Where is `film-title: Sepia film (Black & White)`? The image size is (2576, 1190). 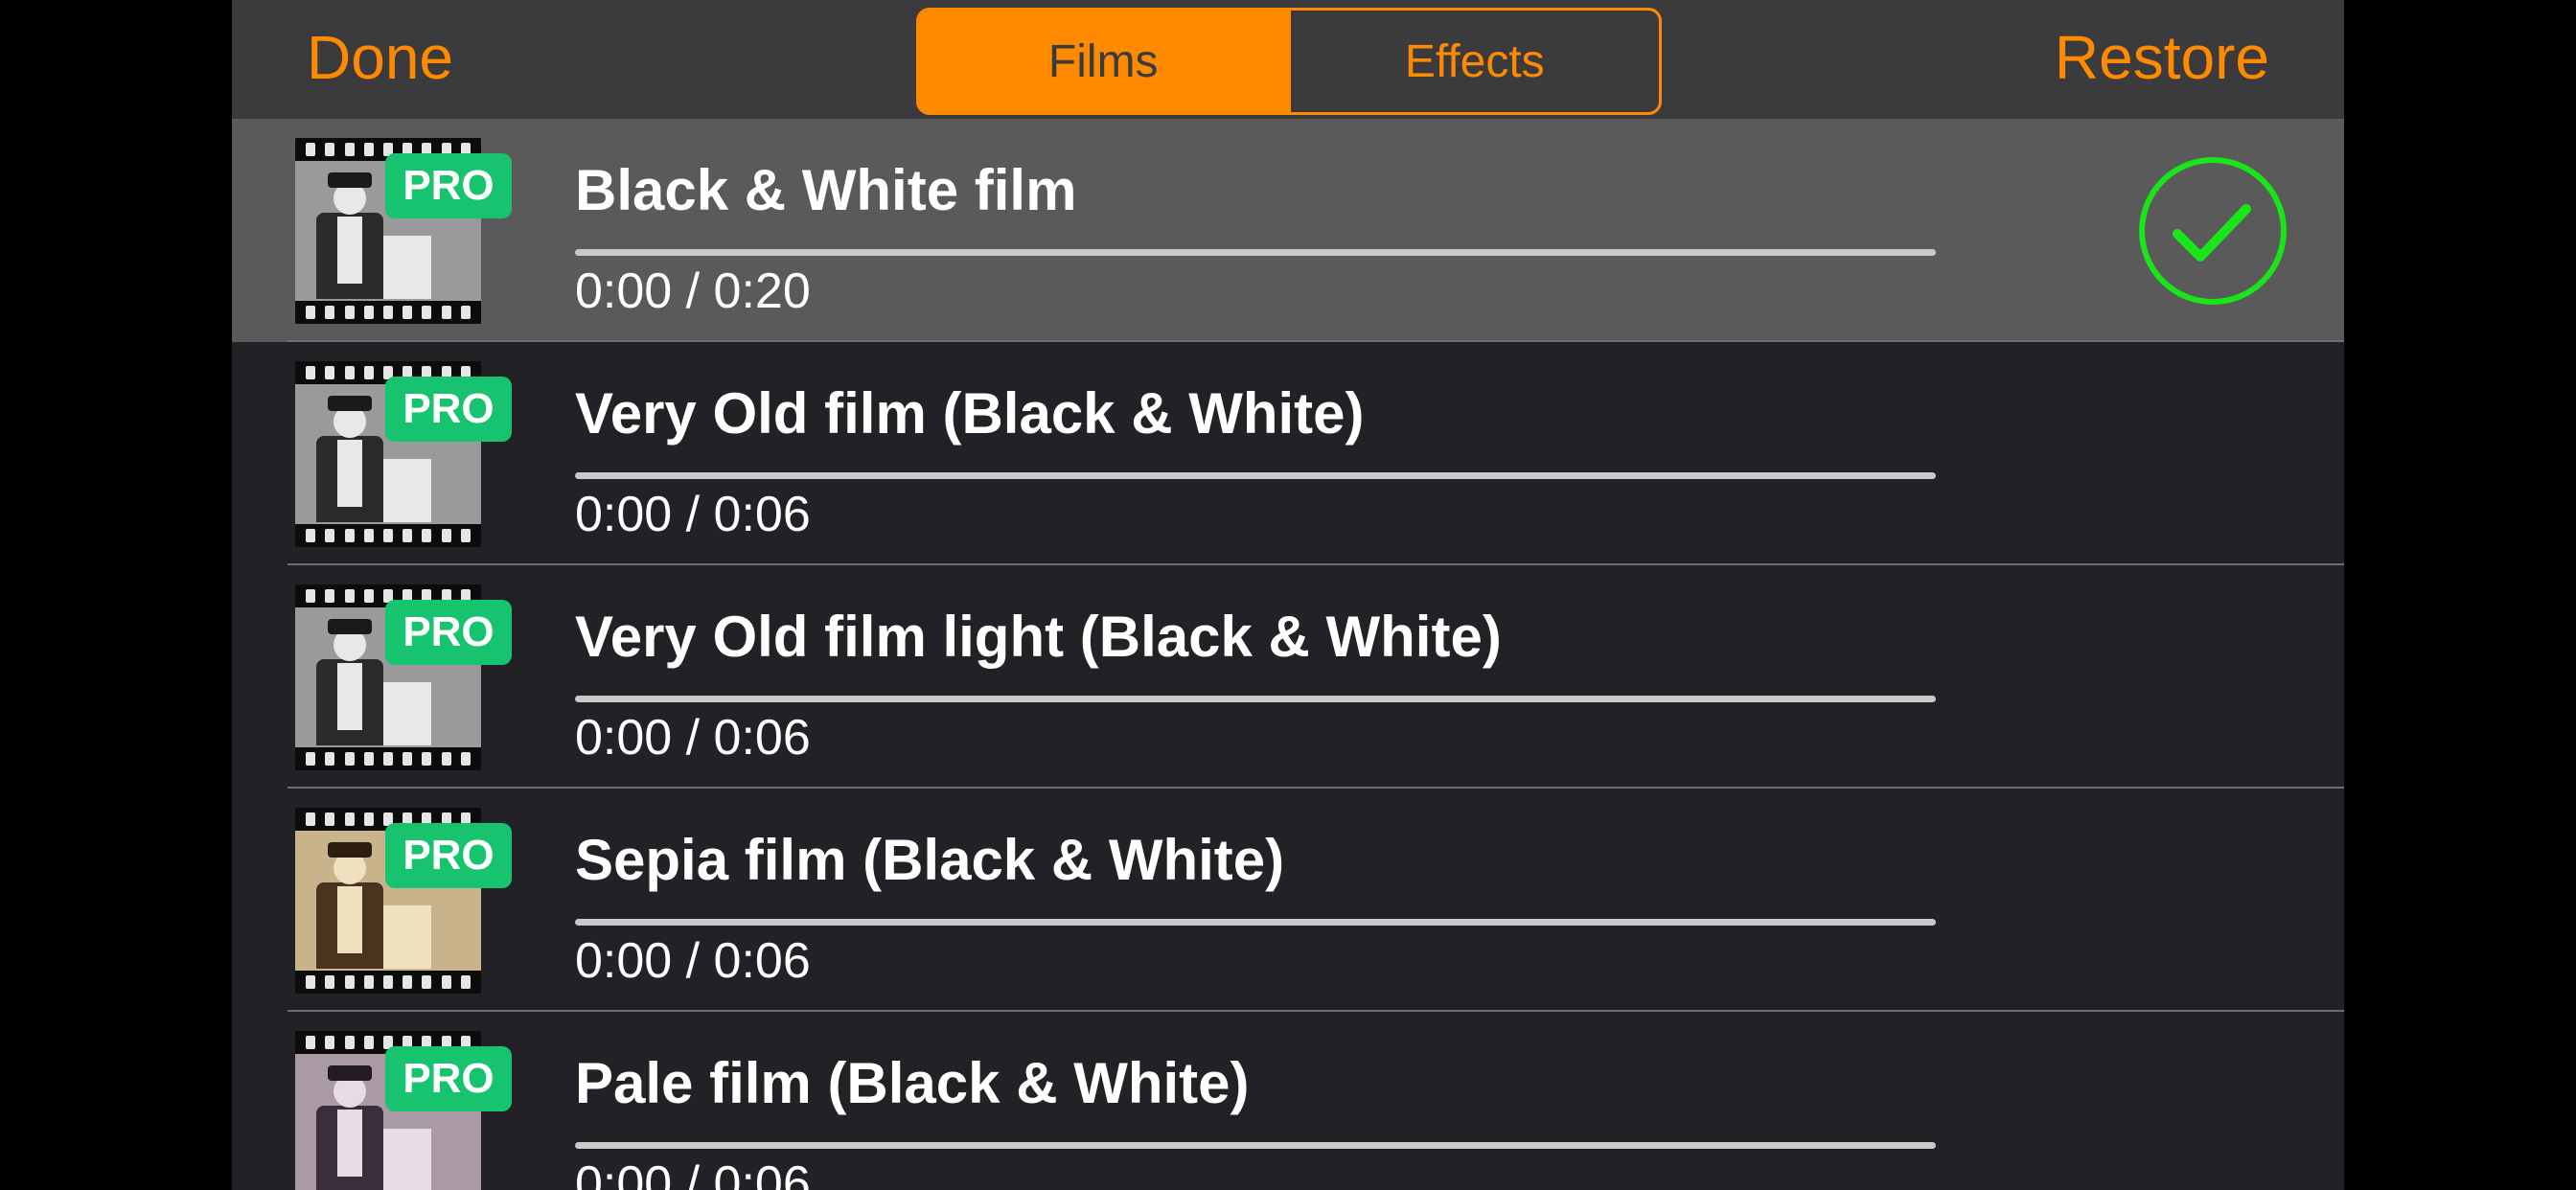
film-title: Sepia film (Black & White) is located at coordinates (930, 860).